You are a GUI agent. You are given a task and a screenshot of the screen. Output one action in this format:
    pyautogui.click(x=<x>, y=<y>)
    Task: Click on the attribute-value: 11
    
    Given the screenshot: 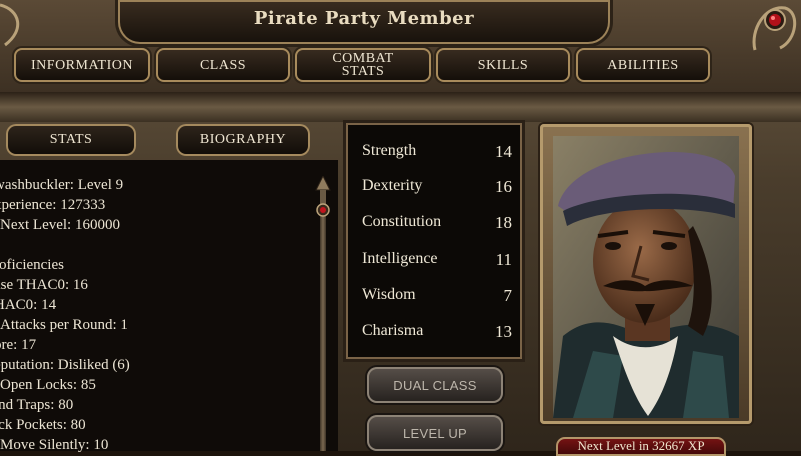 What is the action you would take?
    pyautogui.click(x=503, y=259)
    